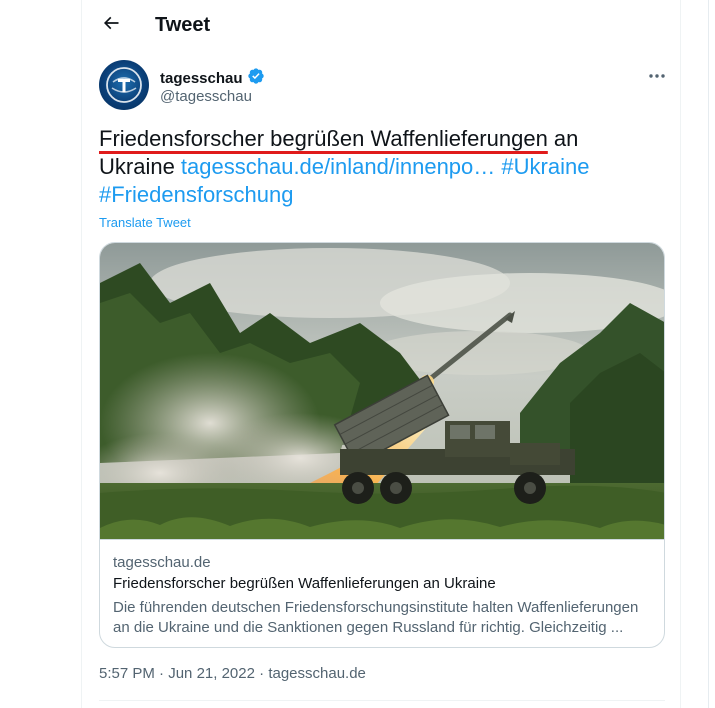  I want to click on back-button, so click(111, 25).